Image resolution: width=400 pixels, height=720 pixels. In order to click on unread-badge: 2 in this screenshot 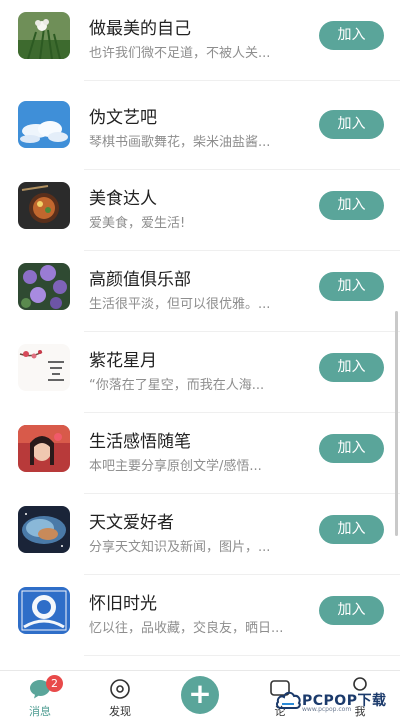, I will do `click(54, 683)`.